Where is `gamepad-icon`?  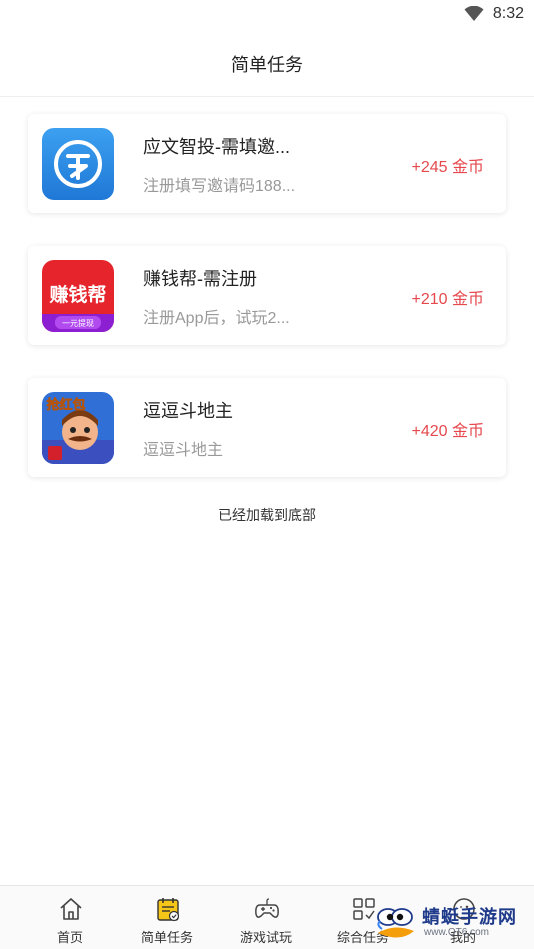
gamepad-icon is located at coordinates (267, 908).